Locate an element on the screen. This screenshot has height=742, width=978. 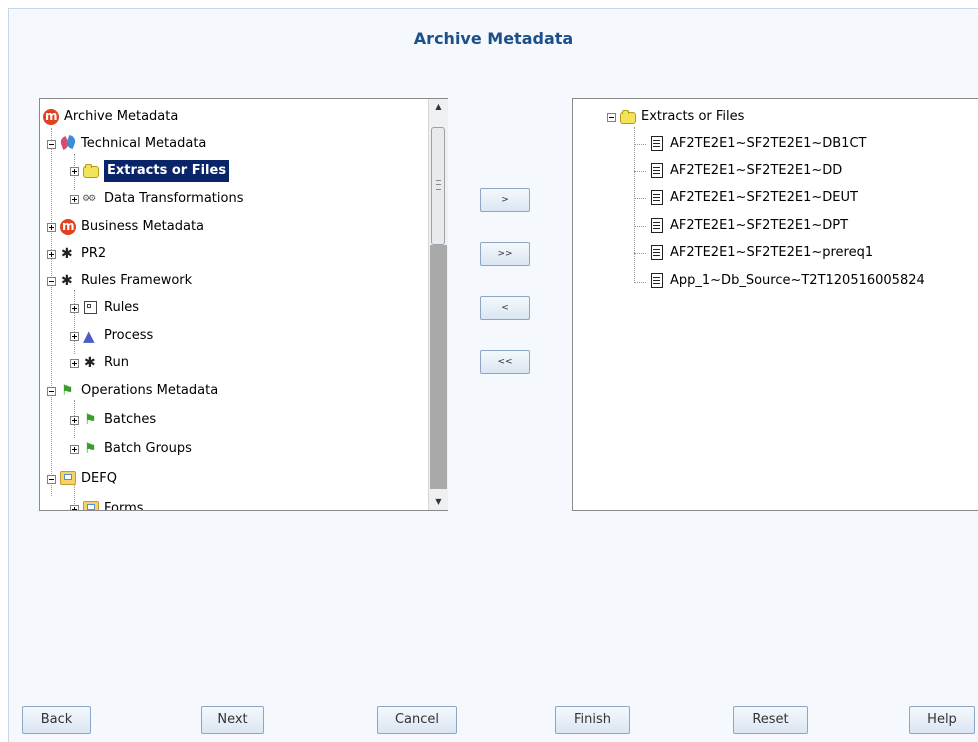
tree-node-label-selected: Extracts or Files is located at coordinates (167, 171).